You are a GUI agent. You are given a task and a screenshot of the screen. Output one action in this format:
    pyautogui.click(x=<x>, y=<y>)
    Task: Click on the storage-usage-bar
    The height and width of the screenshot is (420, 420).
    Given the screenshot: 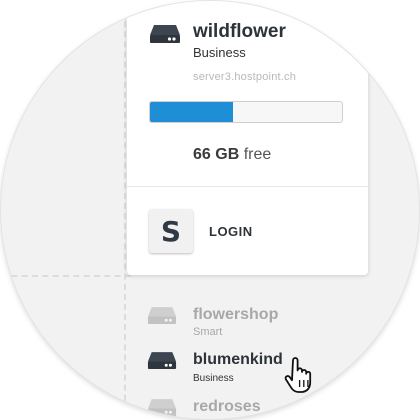 What is the action you would take?
    pyautogui.click(x=246, y=112)
    